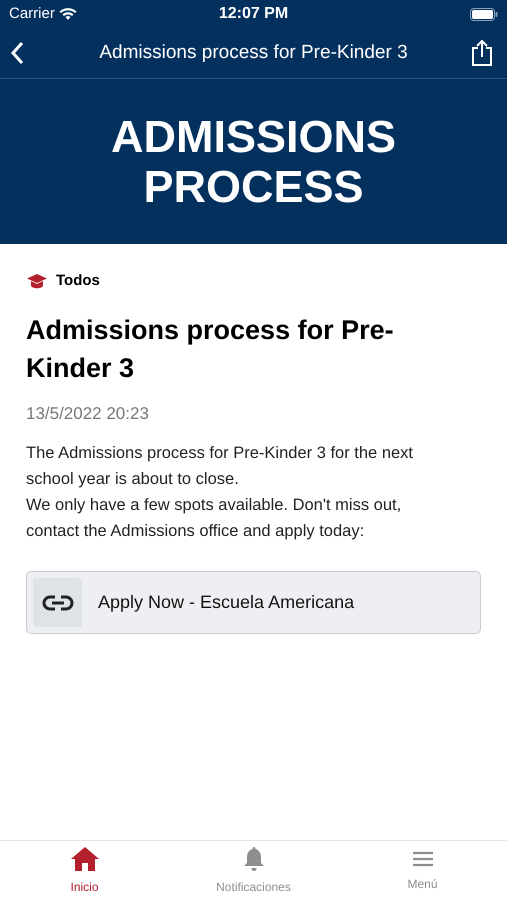  Describe the element at coordinates (37, 281) in the screenshot. I see `graduation-cap-icon` at that location.